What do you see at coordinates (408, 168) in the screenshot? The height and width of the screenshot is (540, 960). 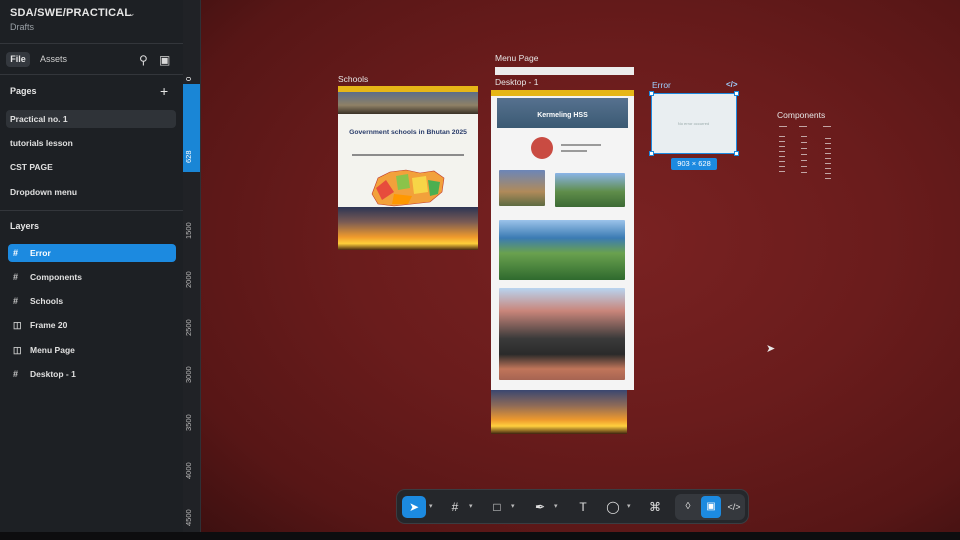 I see `frame-schools: Government schools in Bhutan 2025` at bounding box center [408, 168].